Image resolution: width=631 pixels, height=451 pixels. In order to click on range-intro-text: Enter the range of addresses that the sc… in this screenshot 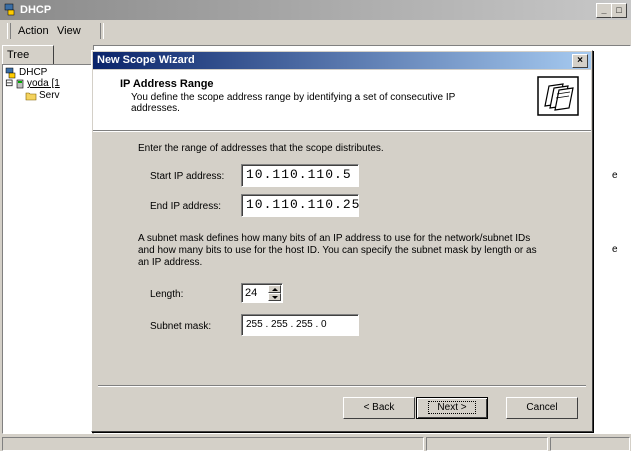, I will do `click(261, 148)`.